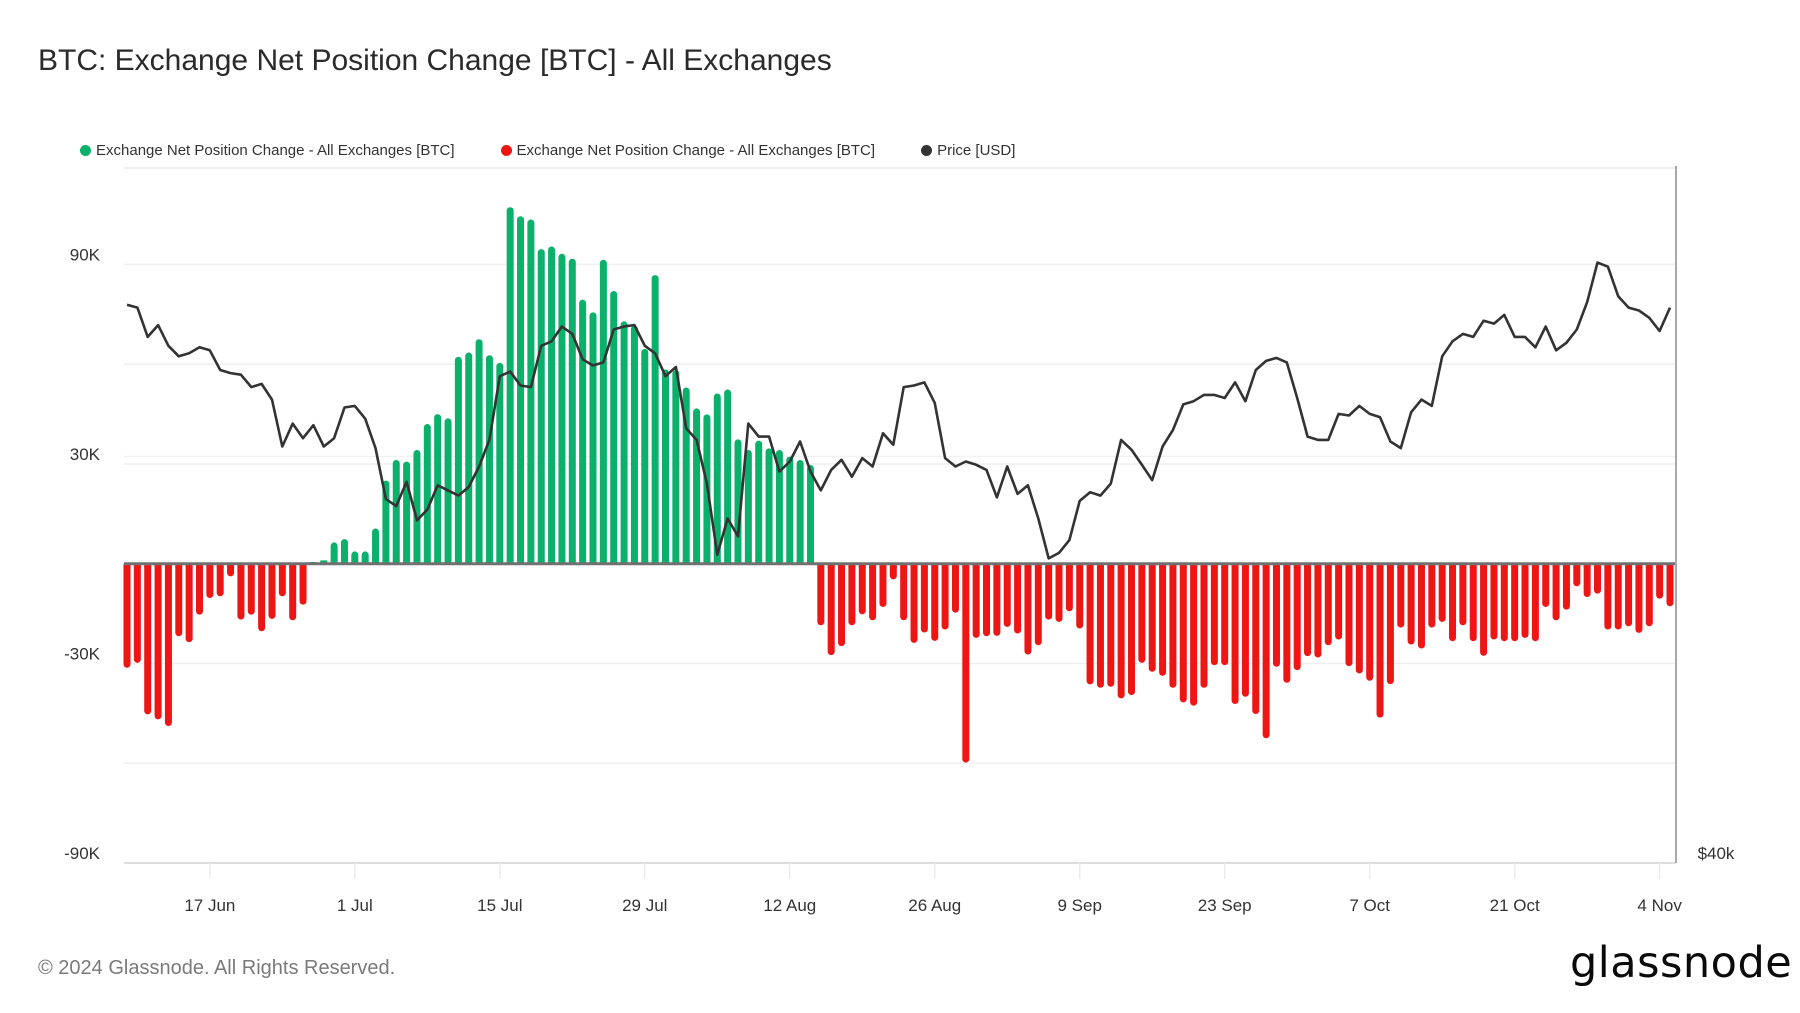  I want to click on x-tick-label: 9 Sep, so click(1080, 905).